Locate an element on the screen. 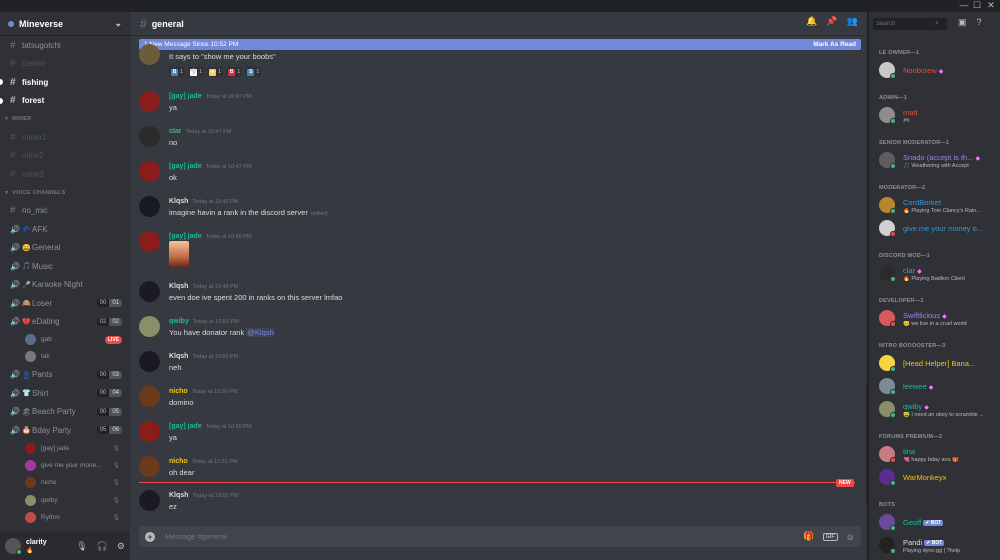 The image size is (1000, 560). voice-user: qwiby 🎙 is located at coordinates (65, 499).